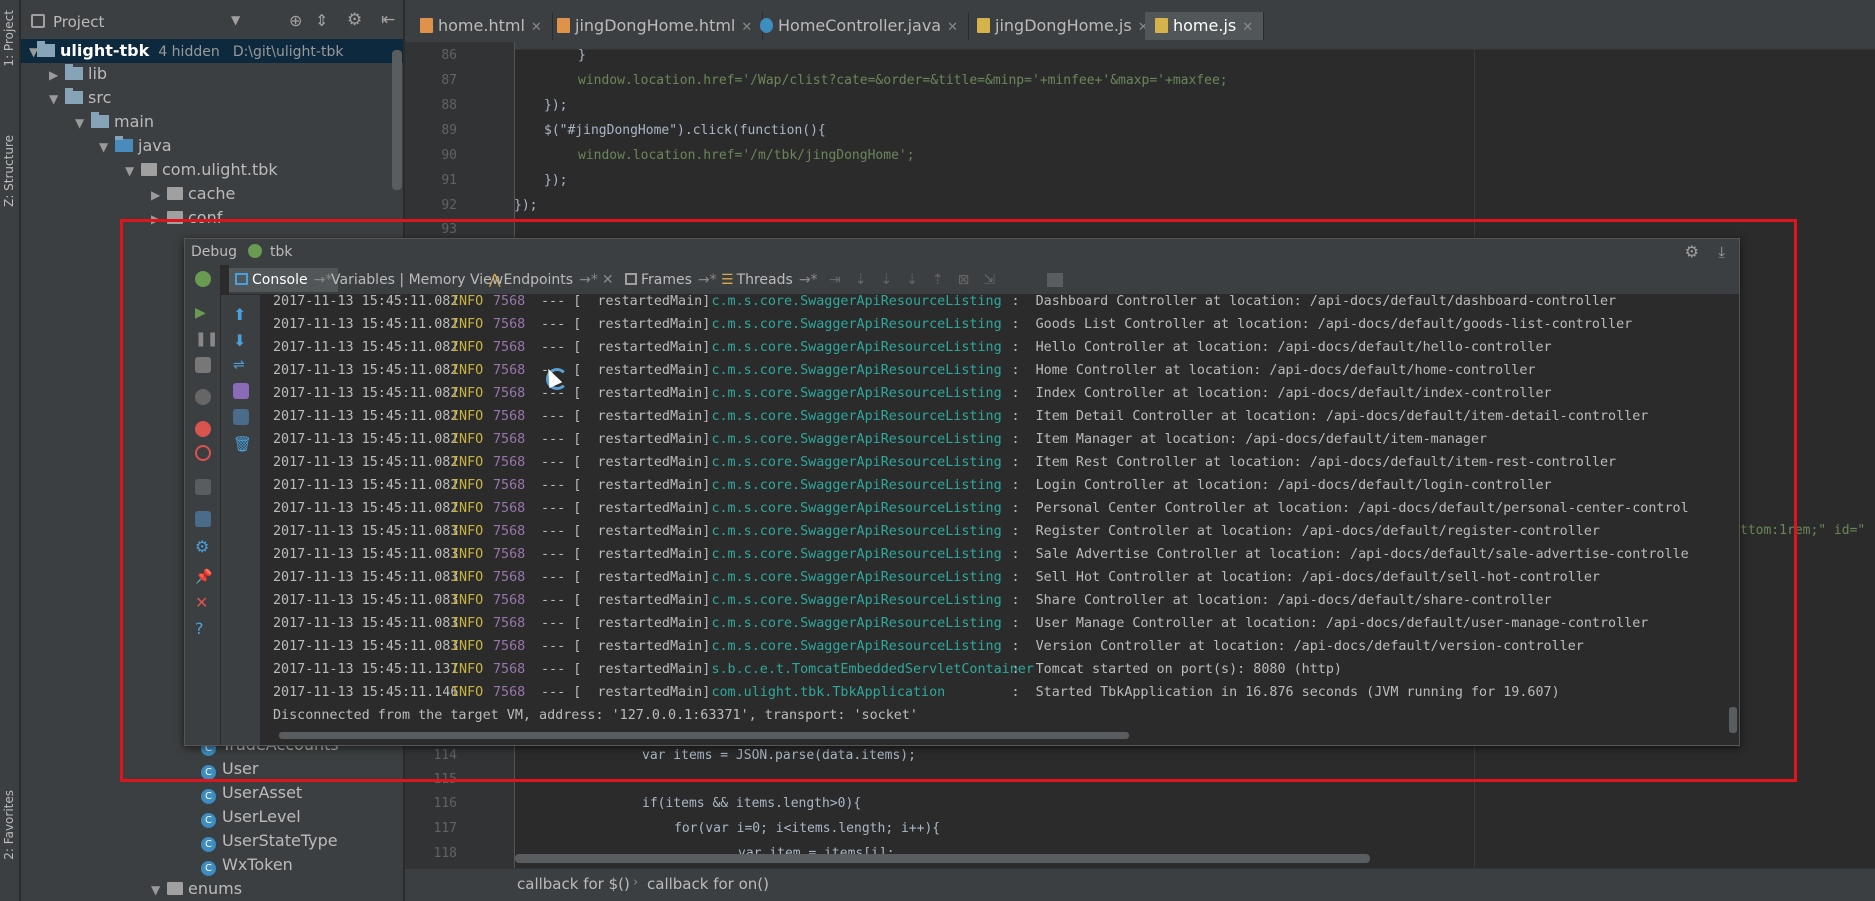 The width and height of the screenshot is (1875, 901). I want to click on arrow-down-icon: ⬇, so click(241, 340).